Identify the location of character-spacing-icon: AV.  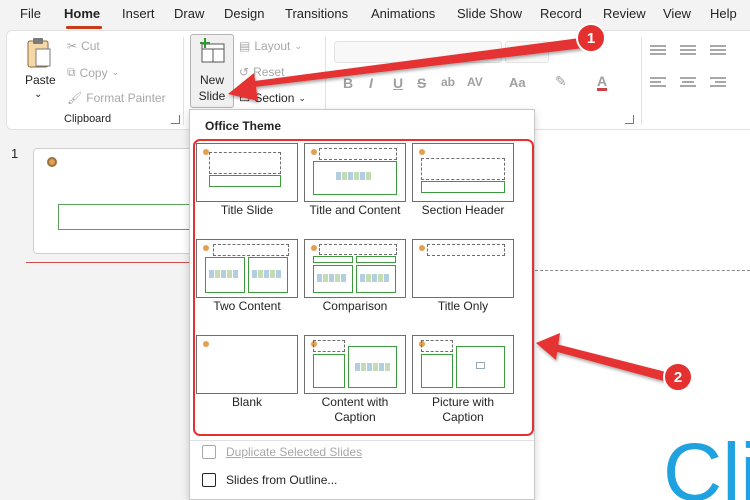
(475, 82).